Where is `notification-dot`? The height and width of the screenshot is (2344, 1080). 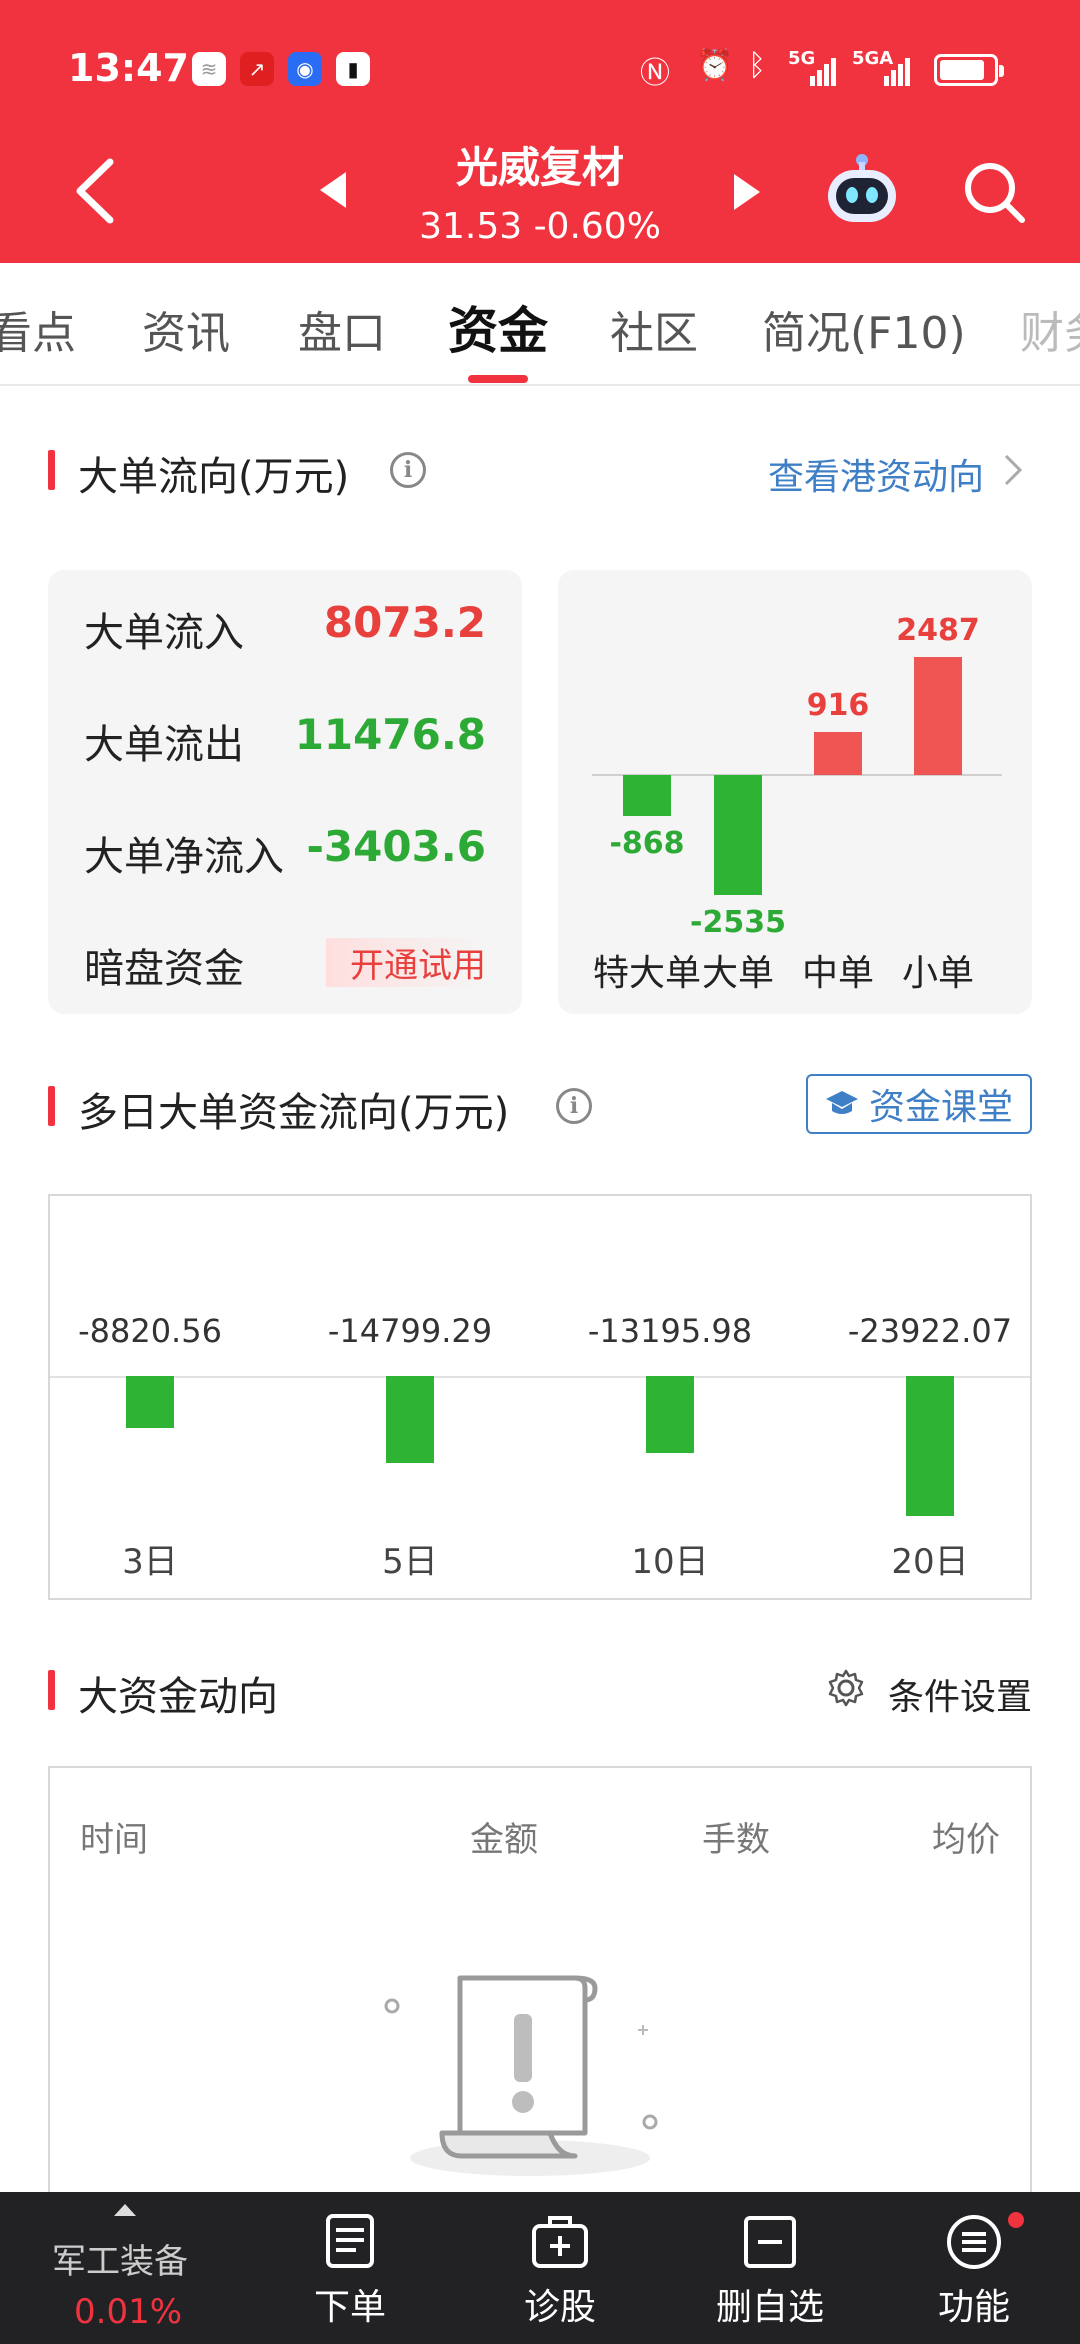
notification-dot is located at coordinates (1016, 2220).